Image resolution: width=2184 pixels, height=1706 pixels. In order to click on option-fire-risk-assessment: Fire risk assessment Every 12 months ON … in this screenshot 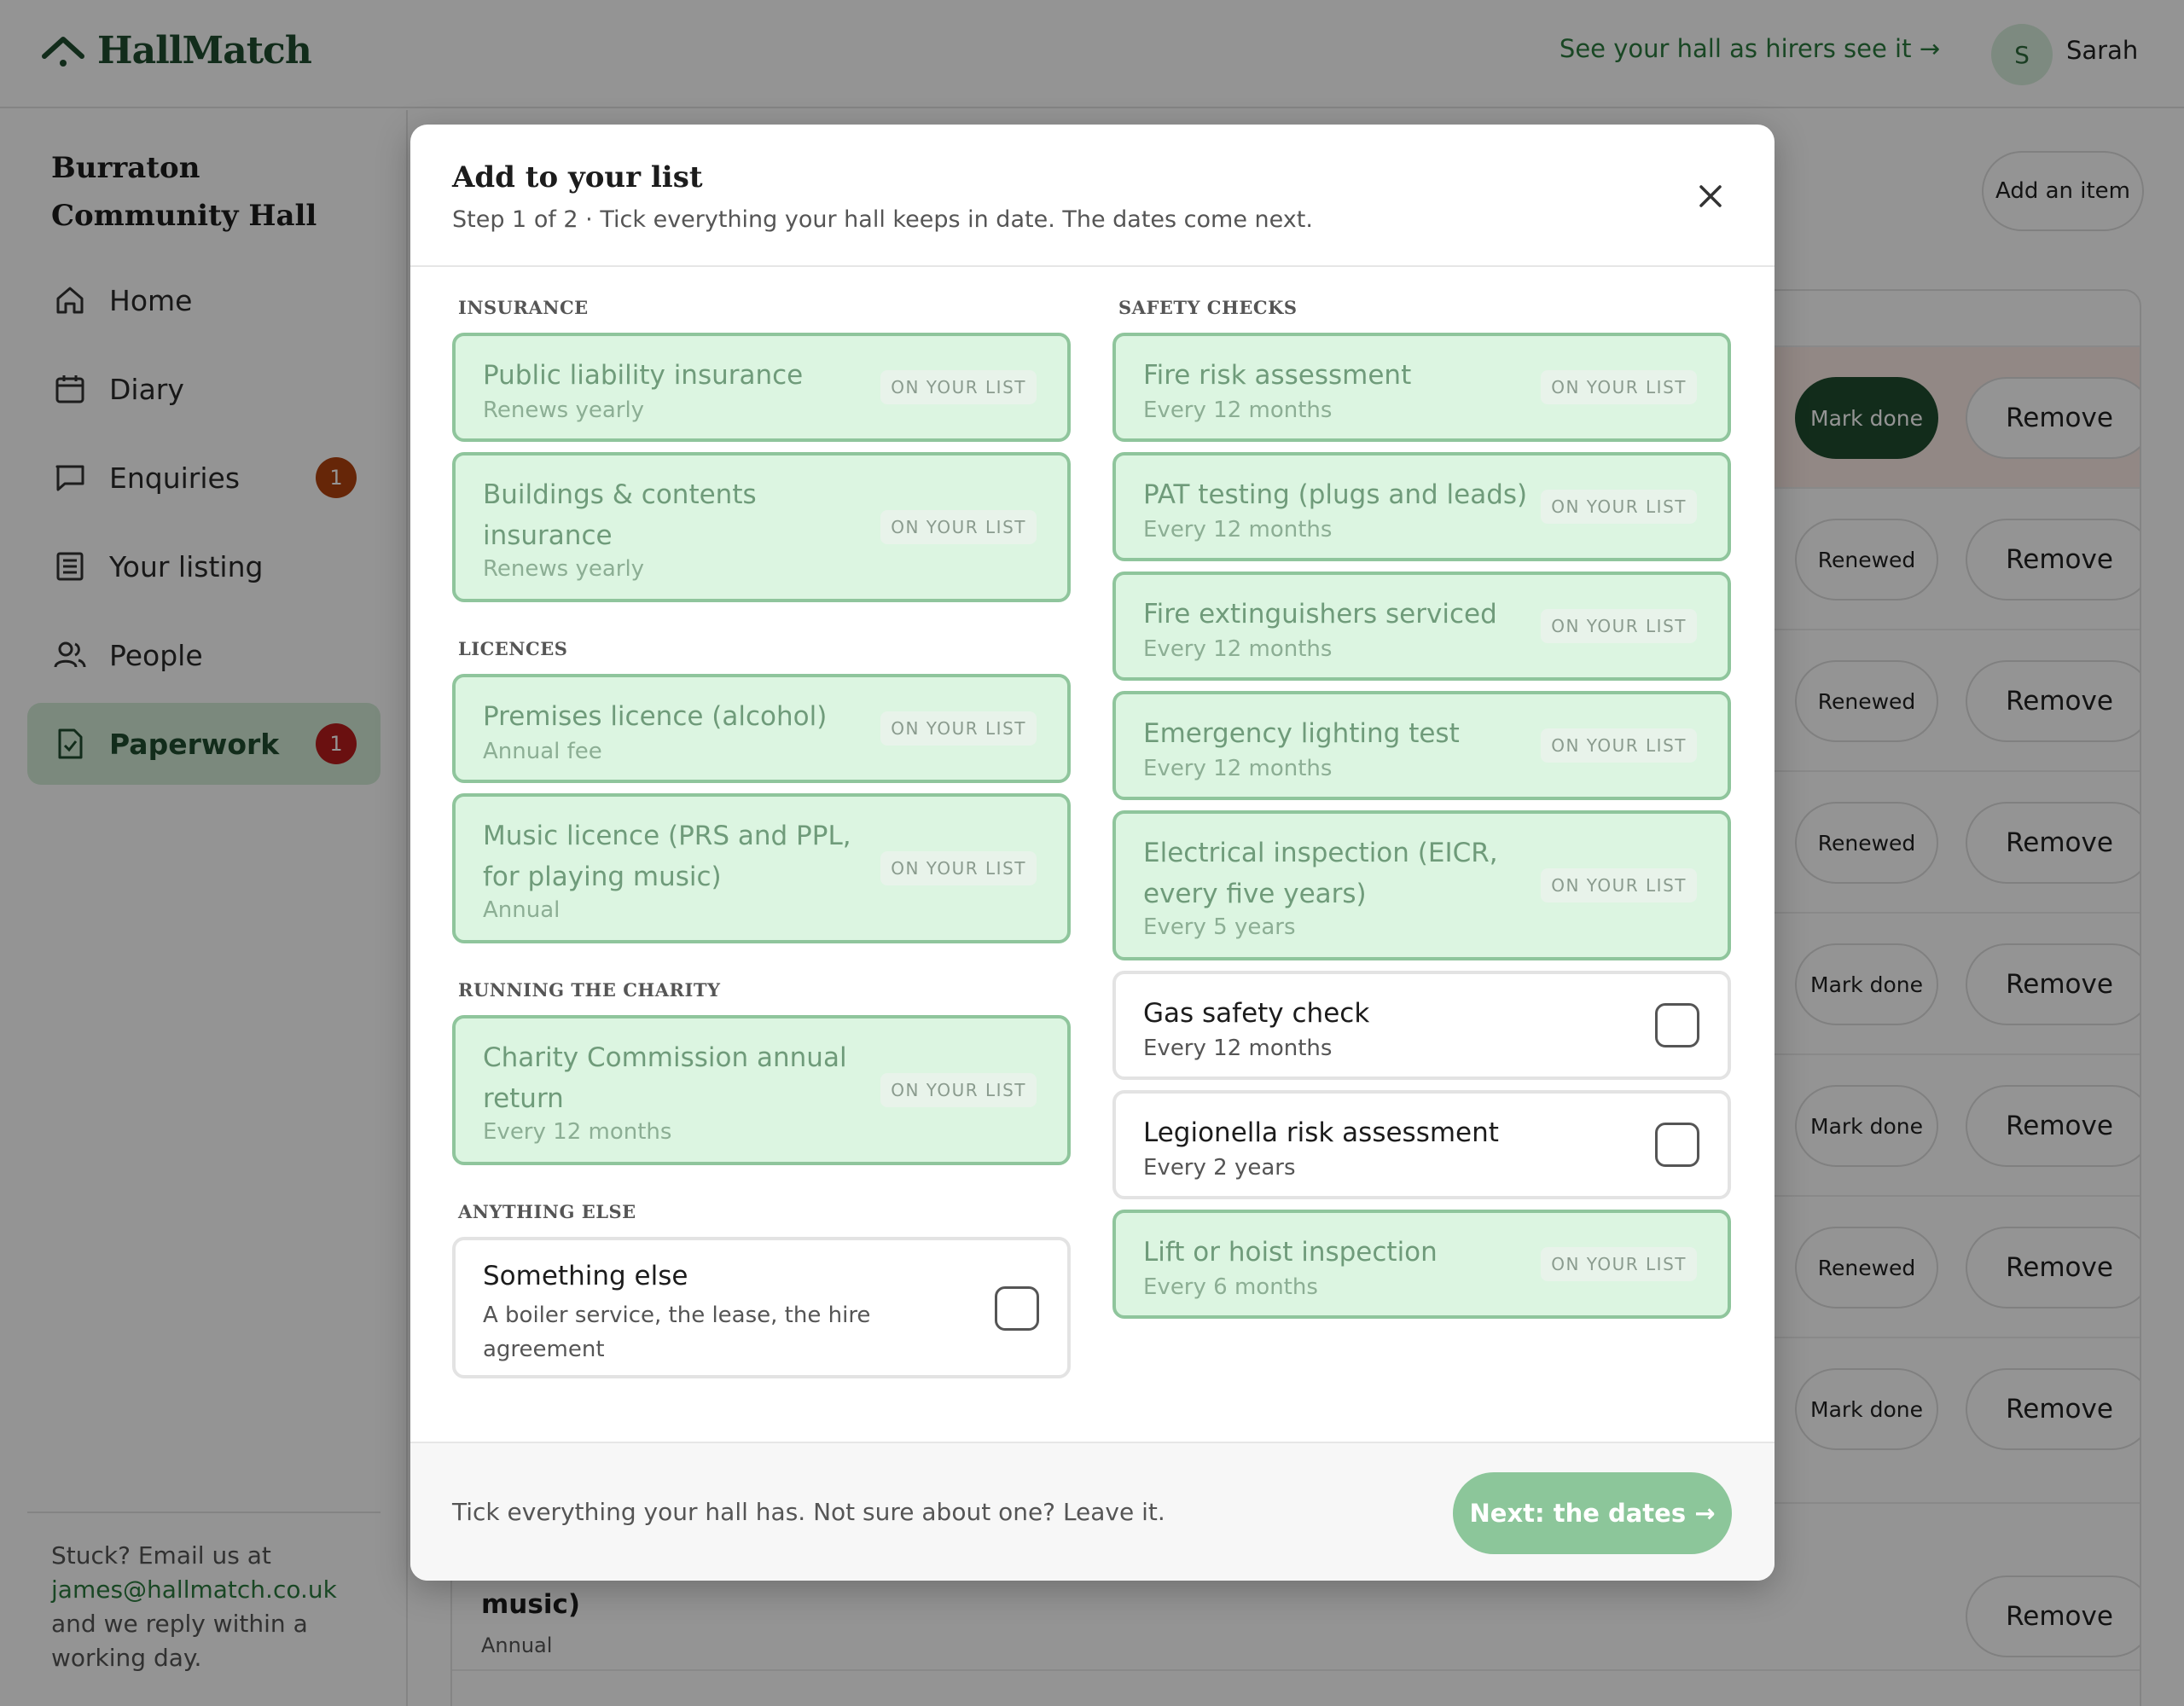, I will do `click(1422, 387)`.